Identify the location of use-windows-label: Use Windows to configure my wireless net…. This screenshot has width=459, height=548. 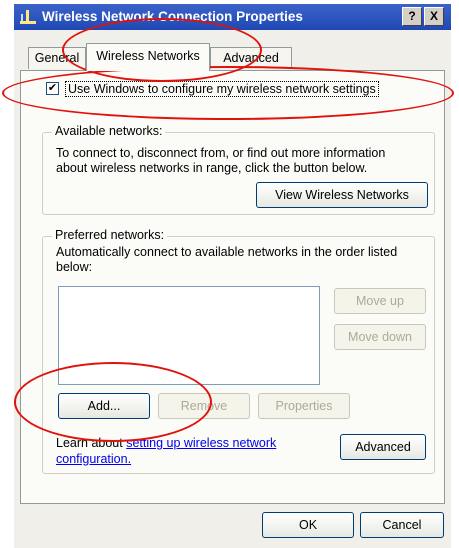
(222, 89).